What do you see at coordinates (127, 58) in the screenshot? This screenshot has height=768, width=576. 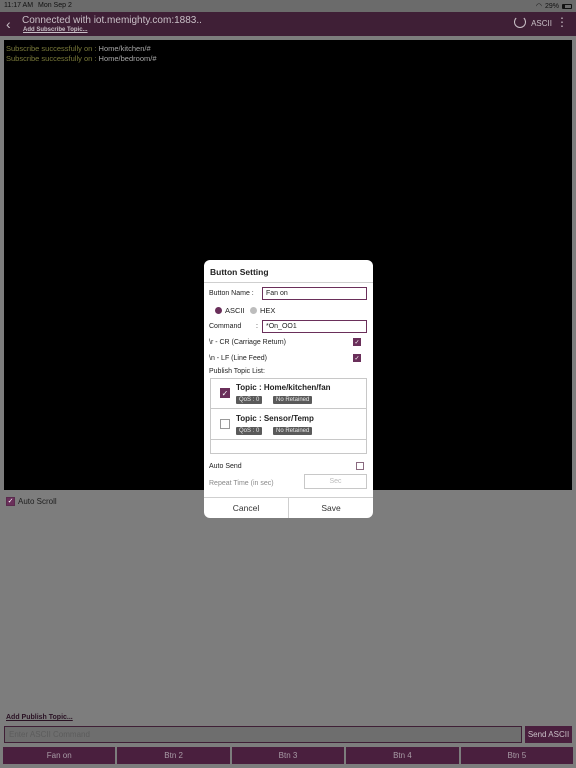 I see `log-topic: Home/bedroom/#` at bounding box center [127, 58].